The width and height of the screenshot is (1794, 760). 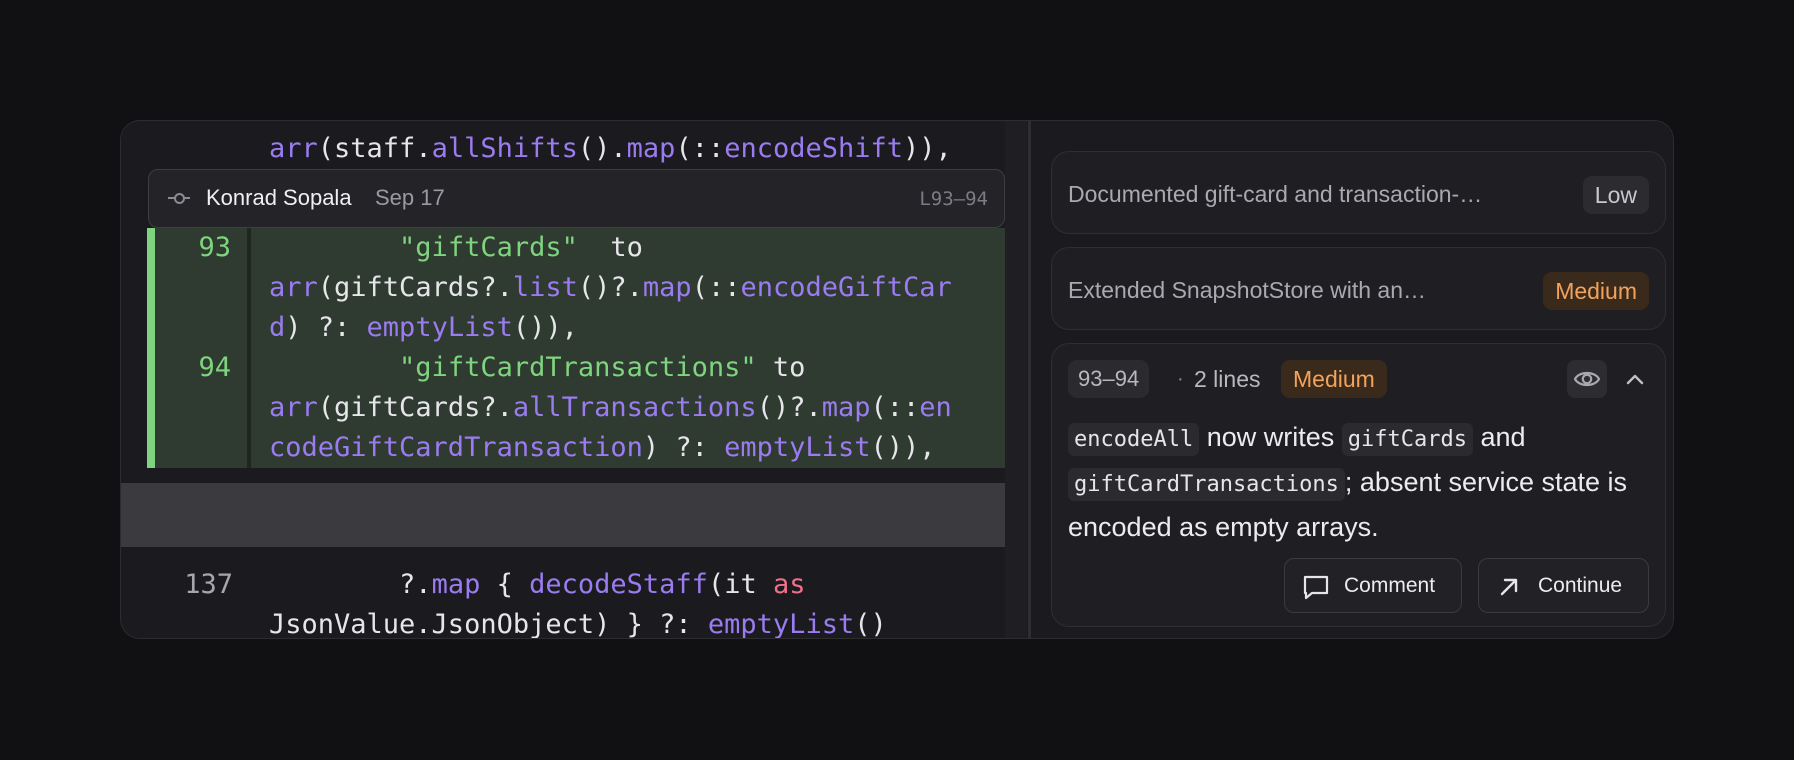 I want to click on code-scrollbar, so click(x=1016, y=379).